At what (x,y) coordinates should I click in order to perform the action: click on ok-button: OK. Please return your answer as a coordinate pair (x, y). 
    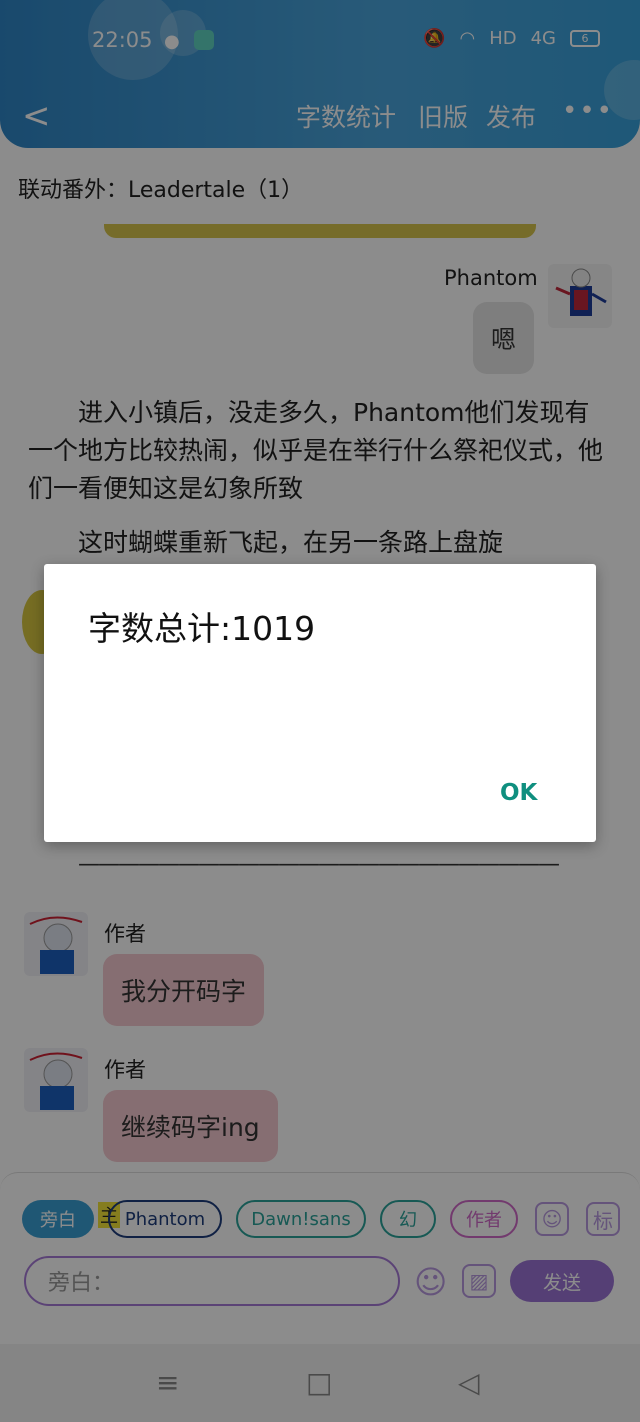
    Looking at the image, I should click on (518, 793).